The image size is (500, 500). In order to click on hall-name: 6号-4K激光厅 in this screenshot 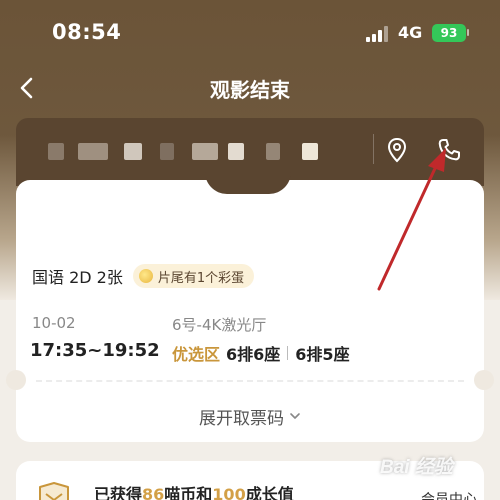, I will do `click(219, 325)`.